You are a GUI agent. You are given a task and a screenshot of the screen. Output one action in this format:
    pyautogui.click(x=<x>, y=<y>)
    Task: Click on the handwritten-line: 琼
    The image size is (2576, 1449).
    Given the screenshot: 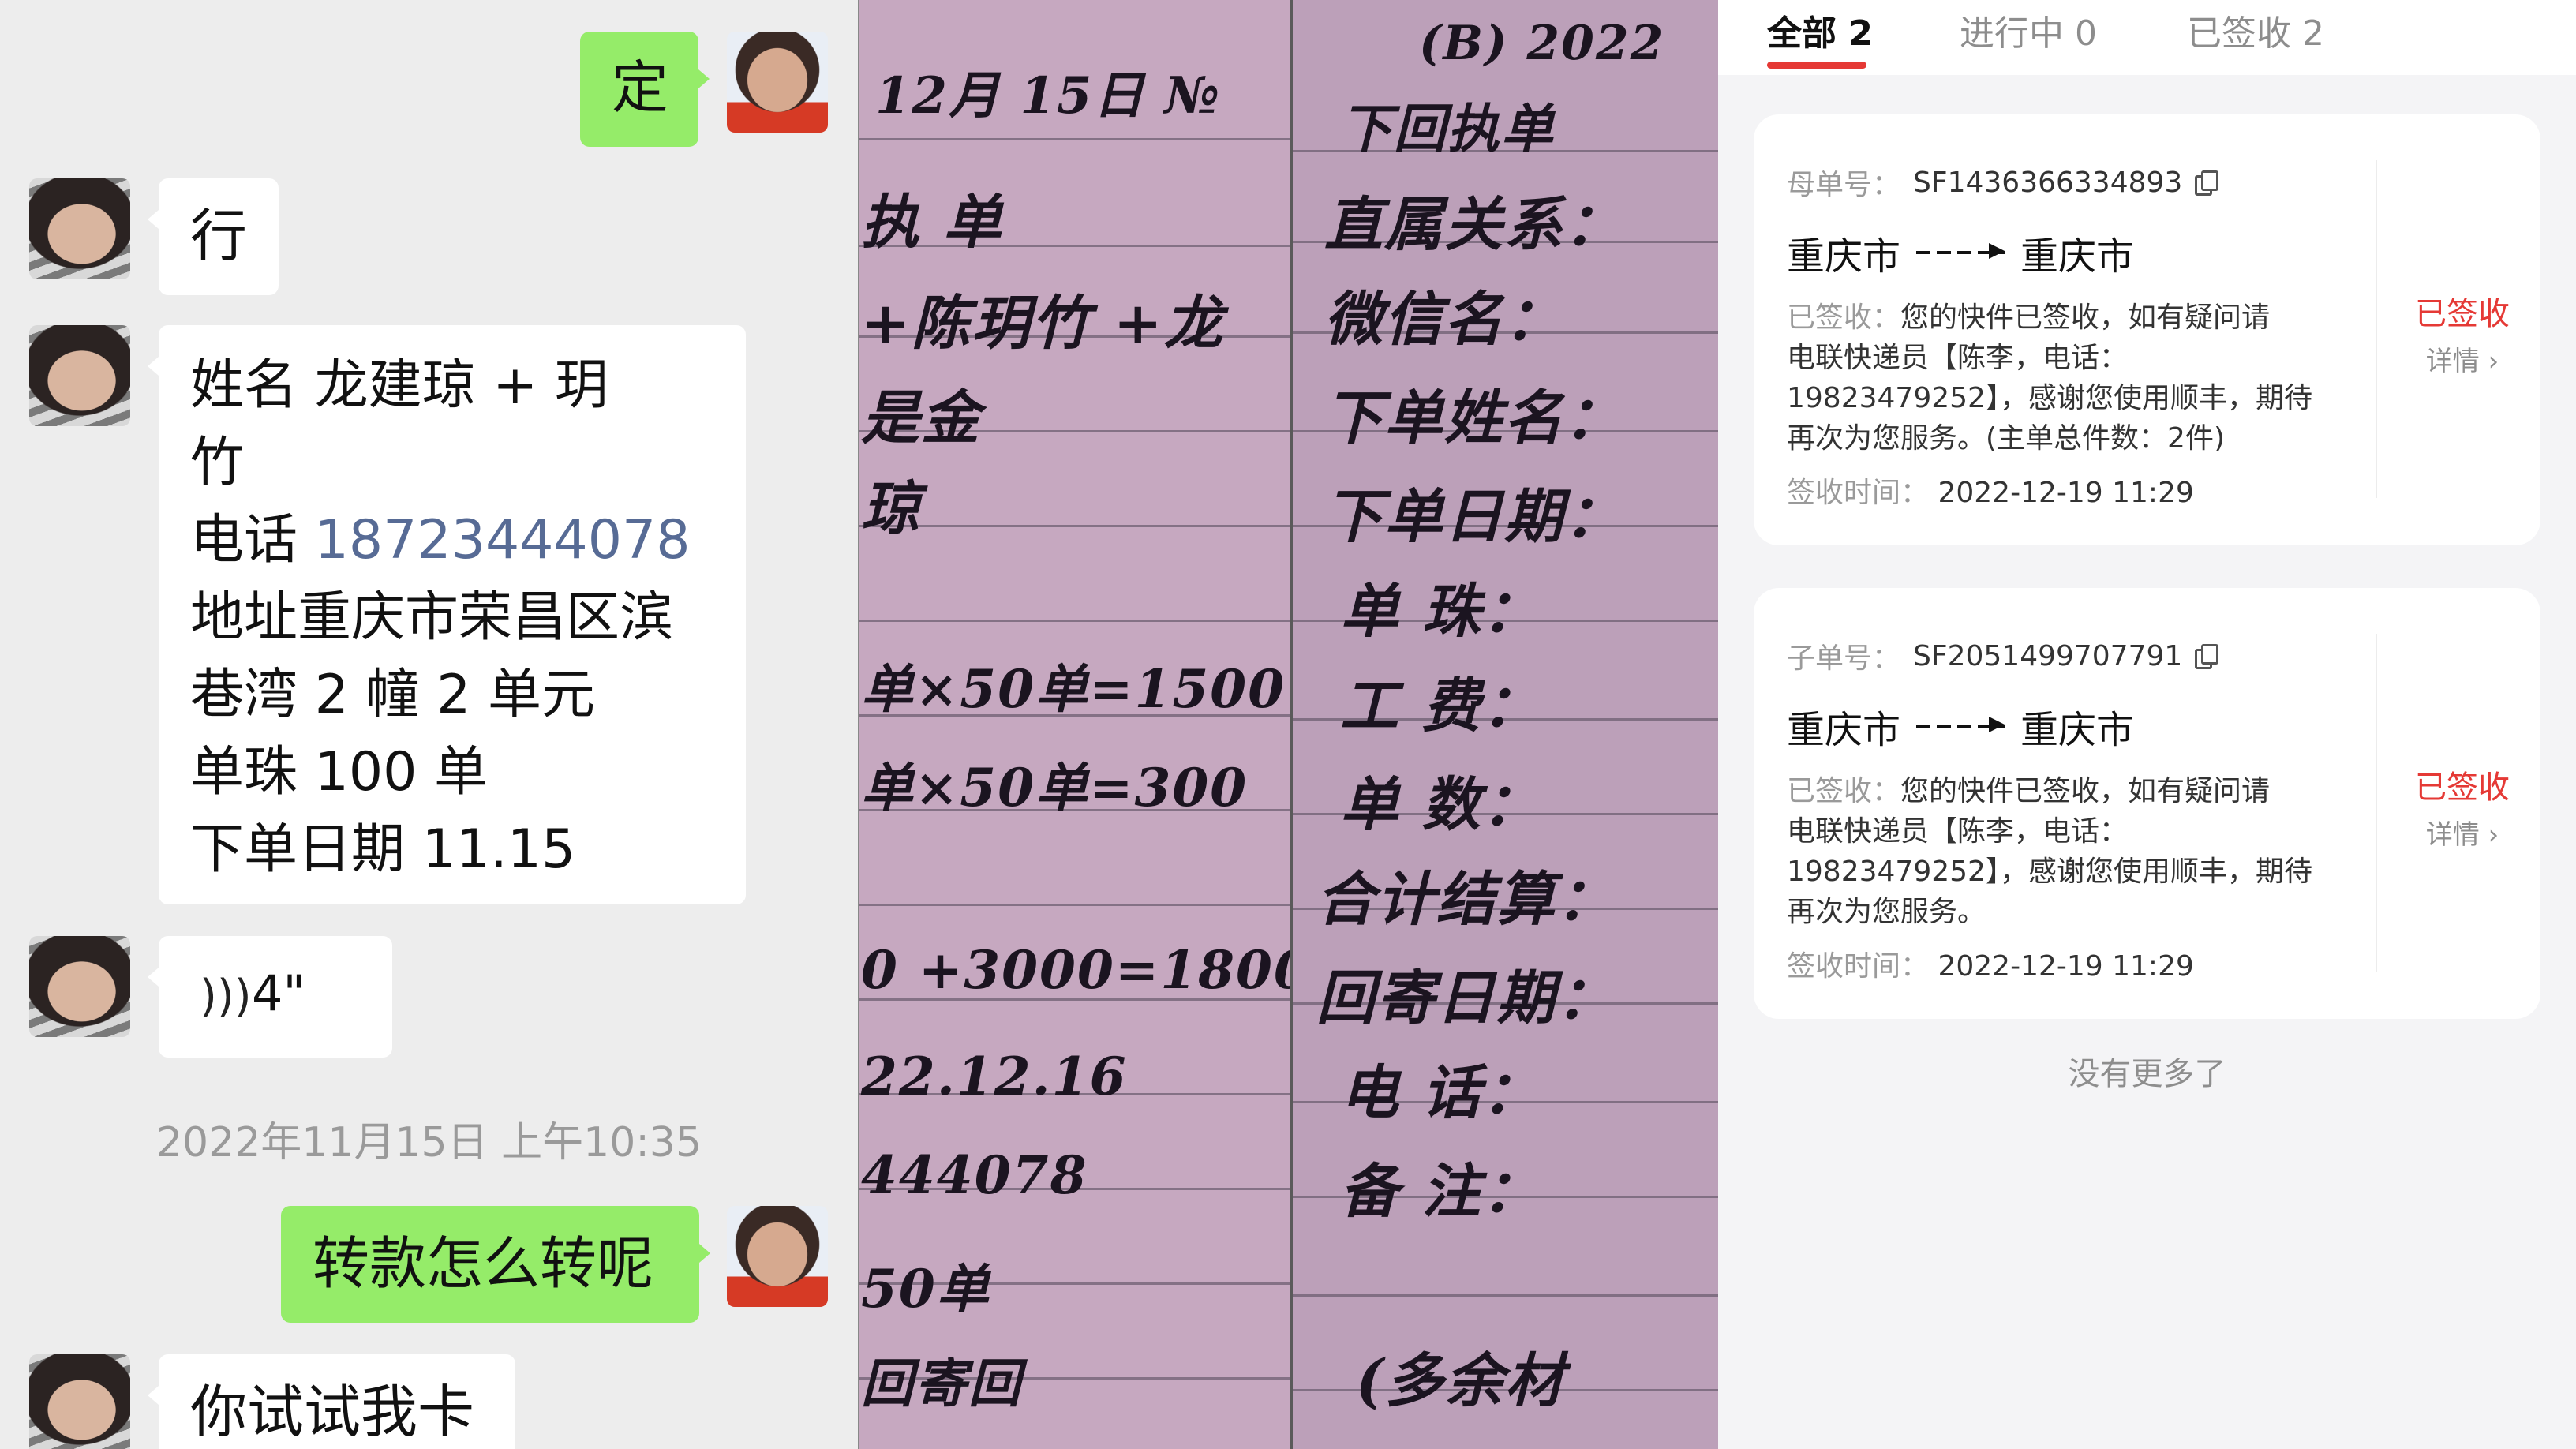 What is the action you would take?
    pyautogui.click(x=891, y=509)
    